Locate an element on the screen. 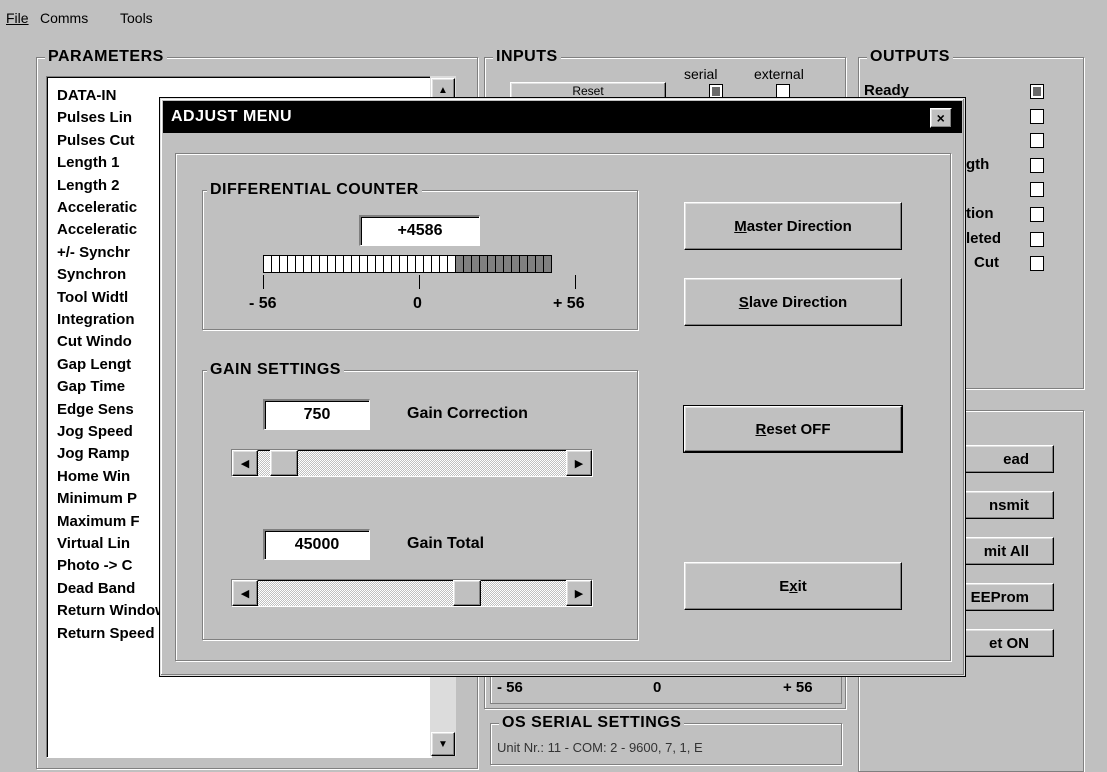  parameter-row: Return Window0000 is located at coordinates (176, 611).